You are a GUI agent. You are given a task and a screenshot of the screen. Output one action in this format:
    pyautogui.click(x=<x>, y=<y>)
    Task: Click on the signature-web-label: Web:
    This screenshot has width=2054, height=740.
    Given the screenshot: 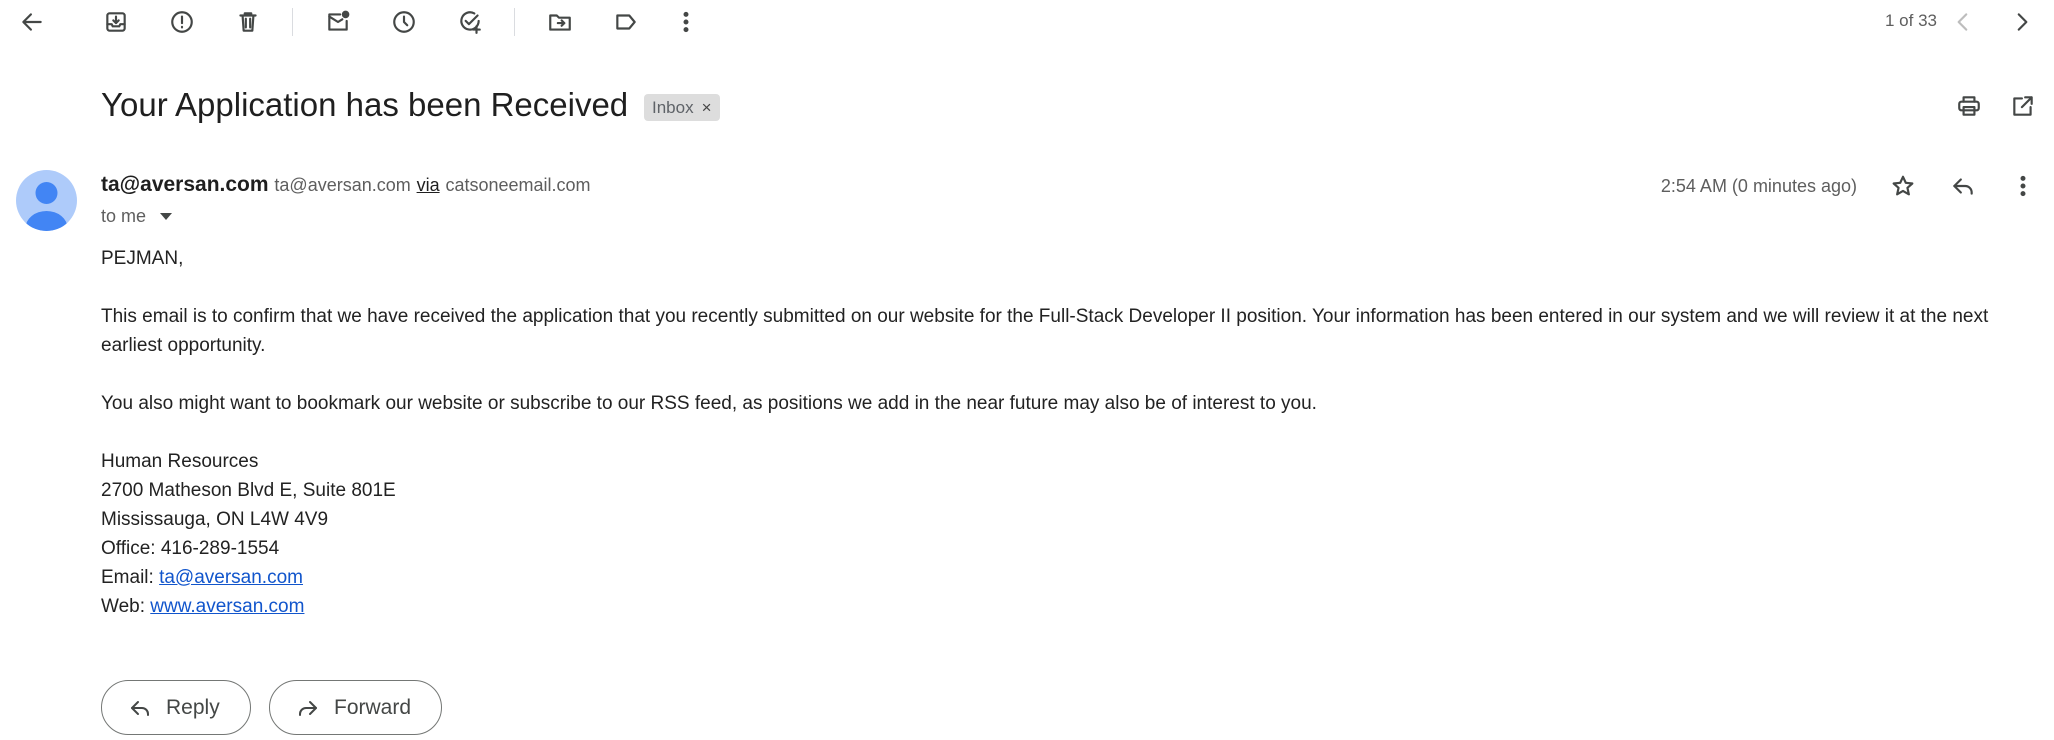 What is the action you would take?
    pyautogui.click(x=126, y=606)
    